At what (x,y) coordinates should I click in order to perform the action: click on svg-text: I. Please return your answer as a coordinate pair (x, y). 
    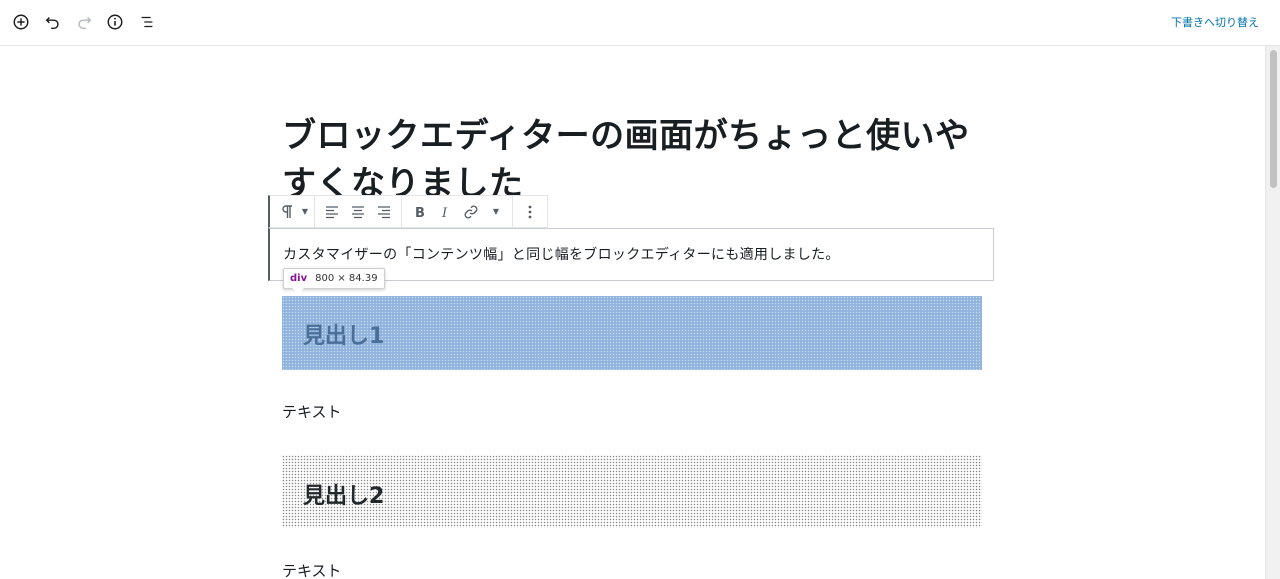
    Looking at the image, I should click on (444, 213).